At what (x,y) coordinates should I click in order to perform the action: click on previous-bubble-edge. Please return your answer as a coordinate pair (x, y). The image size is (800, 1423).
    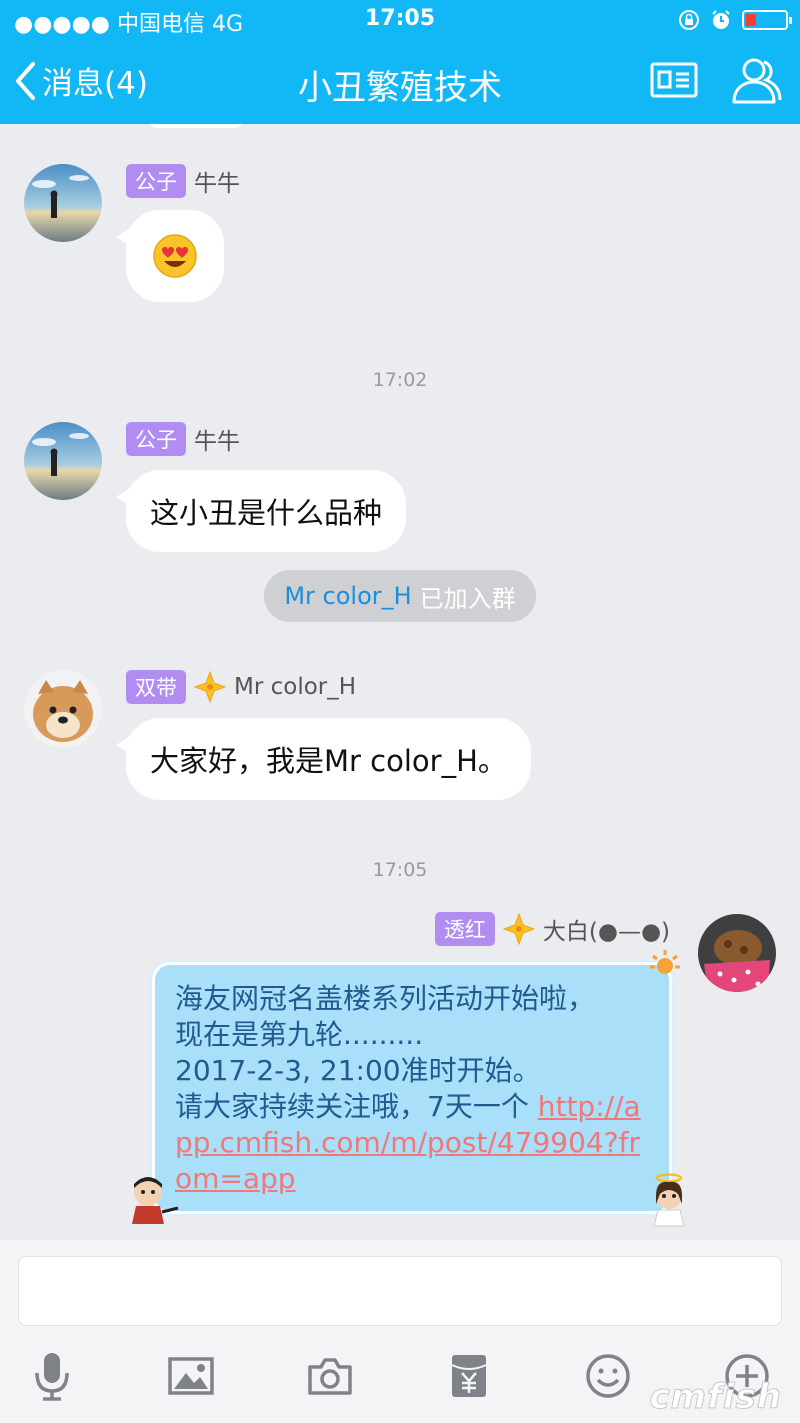
    Looking at the image, I should click on (196, 126).